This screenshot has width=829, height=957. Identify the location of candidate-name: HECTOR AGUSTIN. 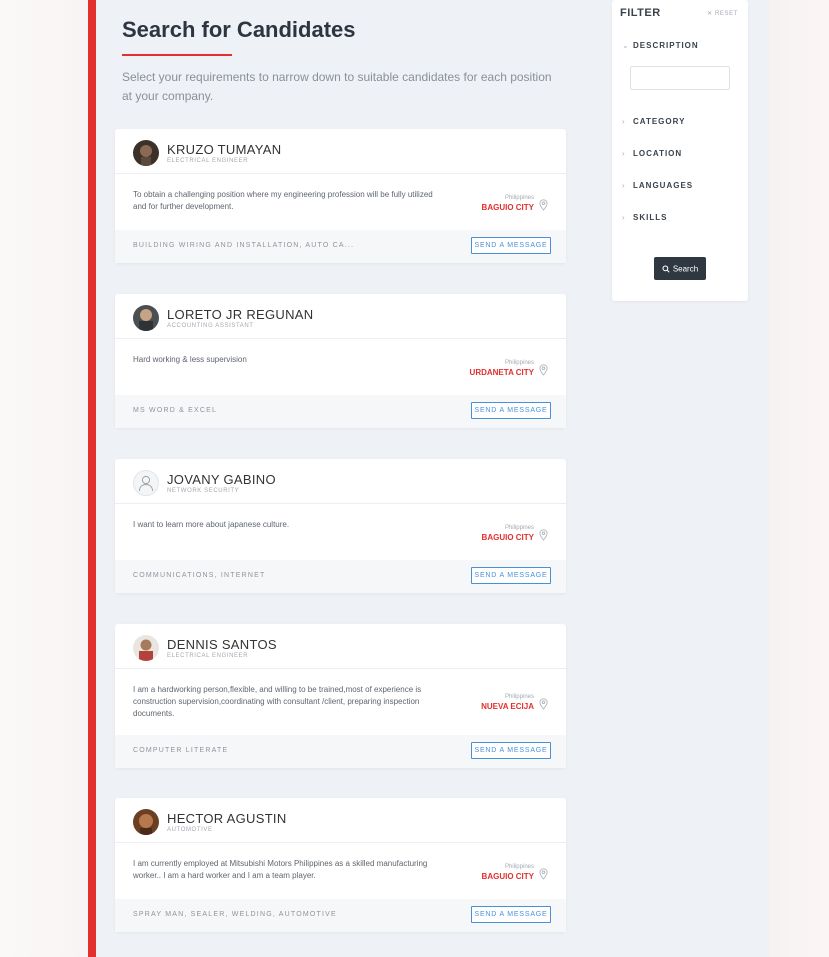
(227, 818).